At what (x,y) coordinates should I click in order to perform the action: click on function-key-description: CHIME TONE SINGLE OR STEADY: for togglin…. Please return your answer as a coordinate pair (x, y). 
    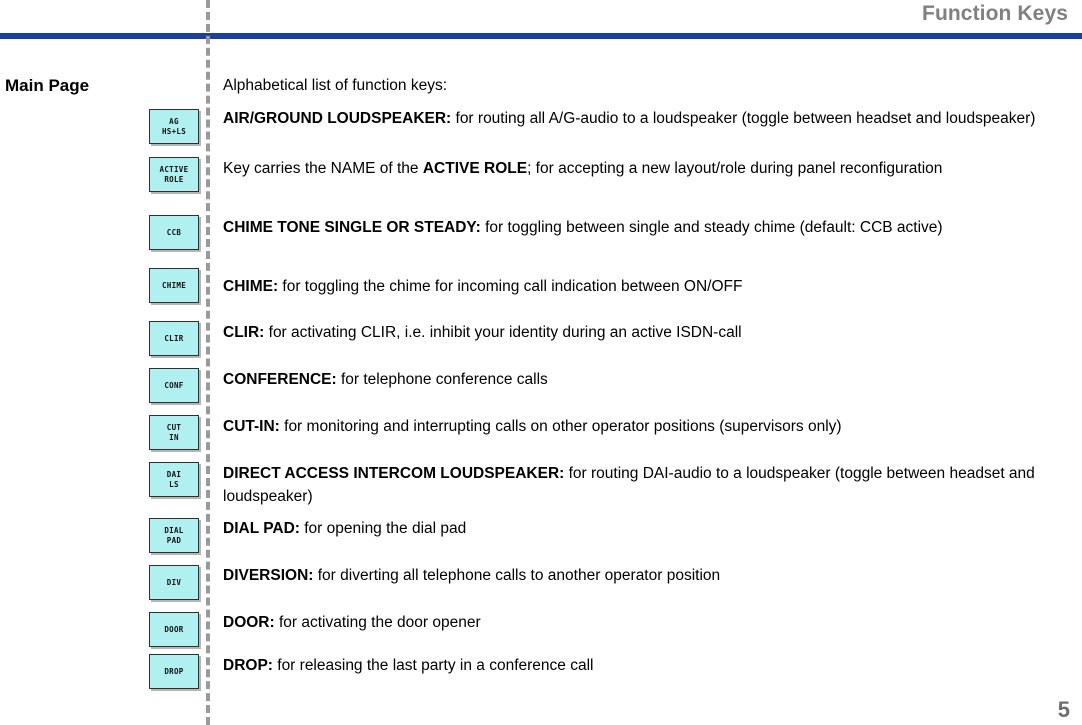
    Looking at the image, I should click on (642, 228).